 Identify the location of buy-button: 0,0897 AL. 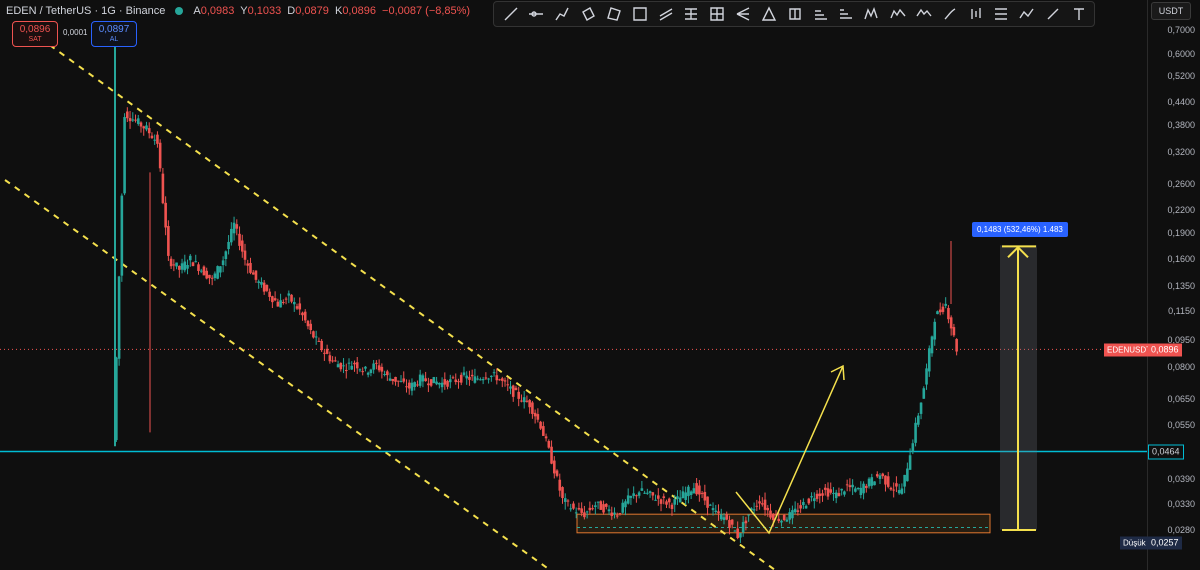
(114, 34).